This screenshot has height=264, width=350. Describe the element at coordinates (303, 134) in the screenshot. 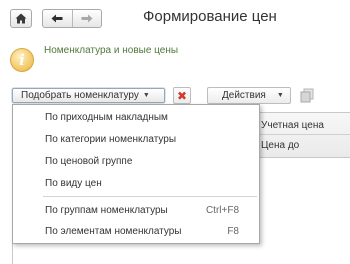

I see `header-divider` at that location.